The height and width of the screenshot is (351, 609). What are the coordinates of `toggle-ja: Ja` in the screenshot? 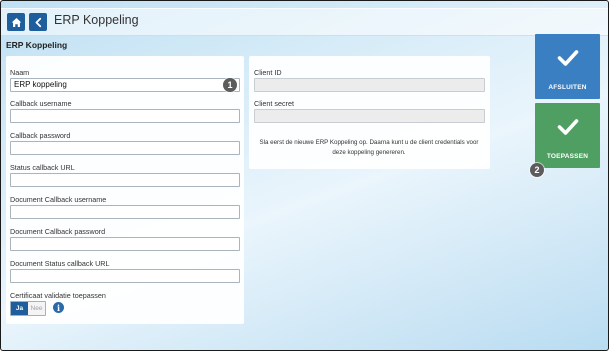 It's located at (19, 308).